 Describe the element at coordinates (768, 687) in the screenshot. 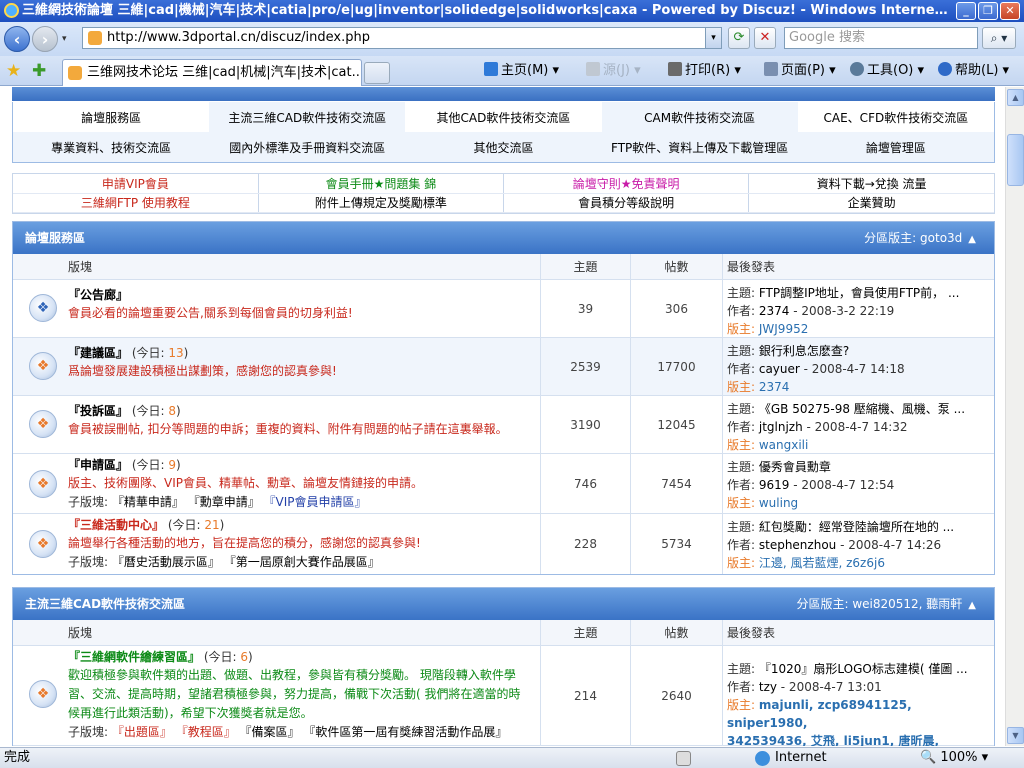

I see `last-post-author: tzy` at that location.